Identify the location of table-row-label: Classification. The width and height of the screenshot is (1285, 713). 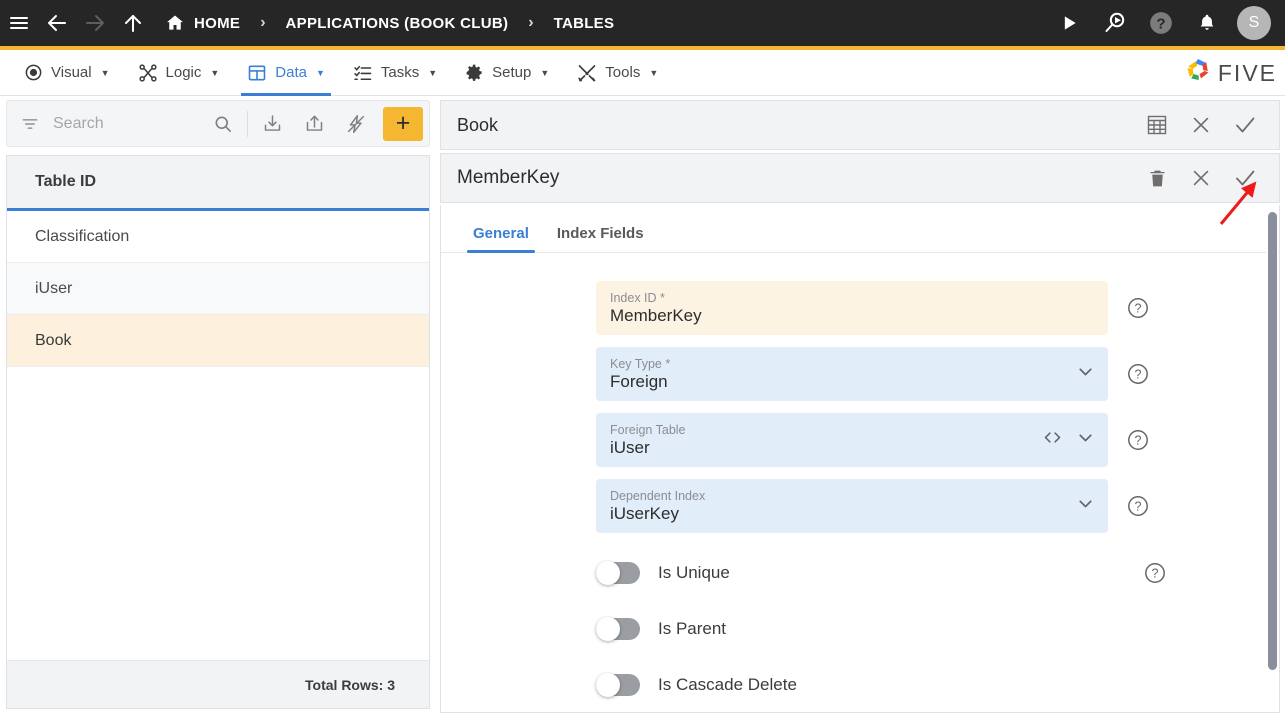
(82, 236).